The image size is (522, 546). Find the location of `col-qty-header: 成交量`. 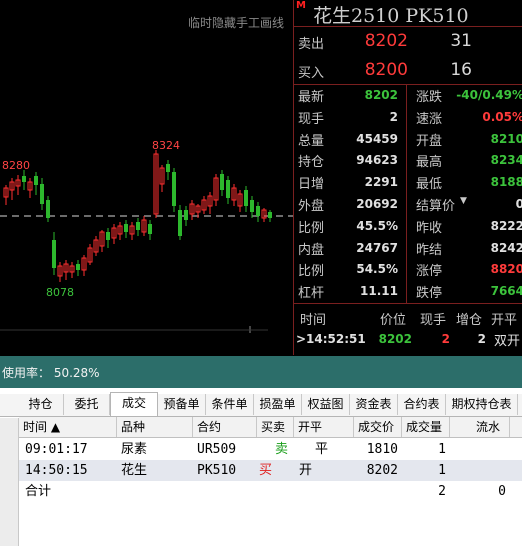

col-qty-header: 成交量 is located at coordinates (426, 427).